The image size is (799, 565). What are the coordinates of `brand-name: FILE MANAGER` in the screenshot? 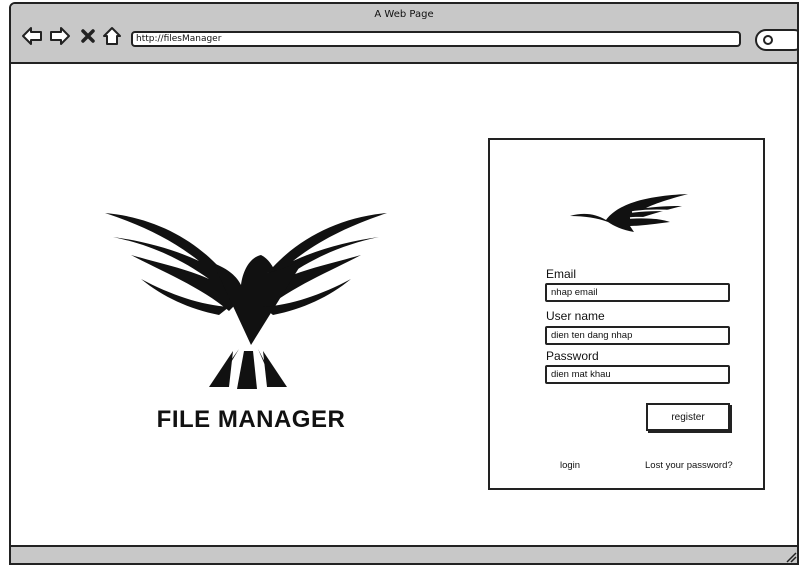 It's located at (251, 419).